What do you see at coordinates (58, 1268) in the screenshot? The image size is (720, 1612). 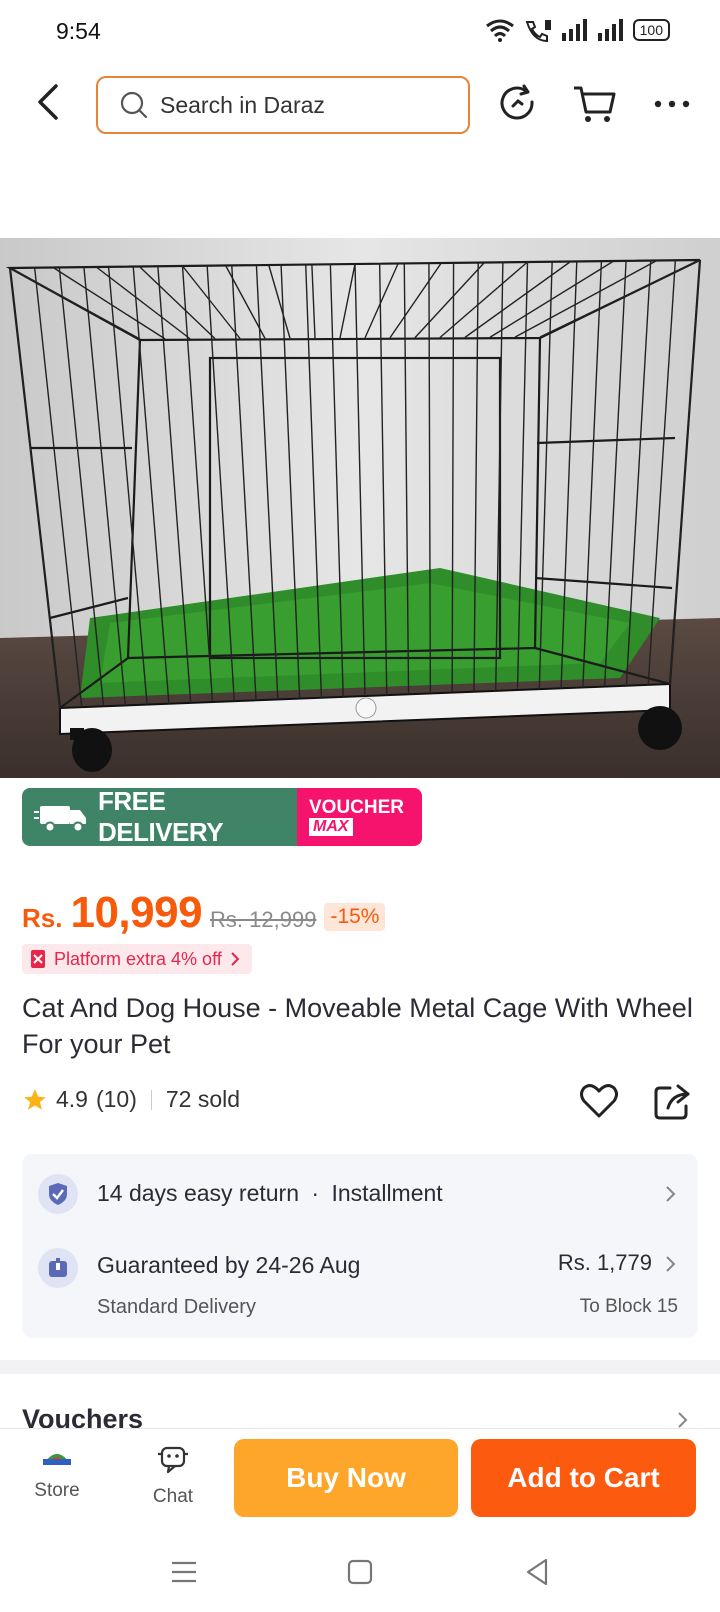 I see `delivery-box-icon` at bounding box center [58, 1268].